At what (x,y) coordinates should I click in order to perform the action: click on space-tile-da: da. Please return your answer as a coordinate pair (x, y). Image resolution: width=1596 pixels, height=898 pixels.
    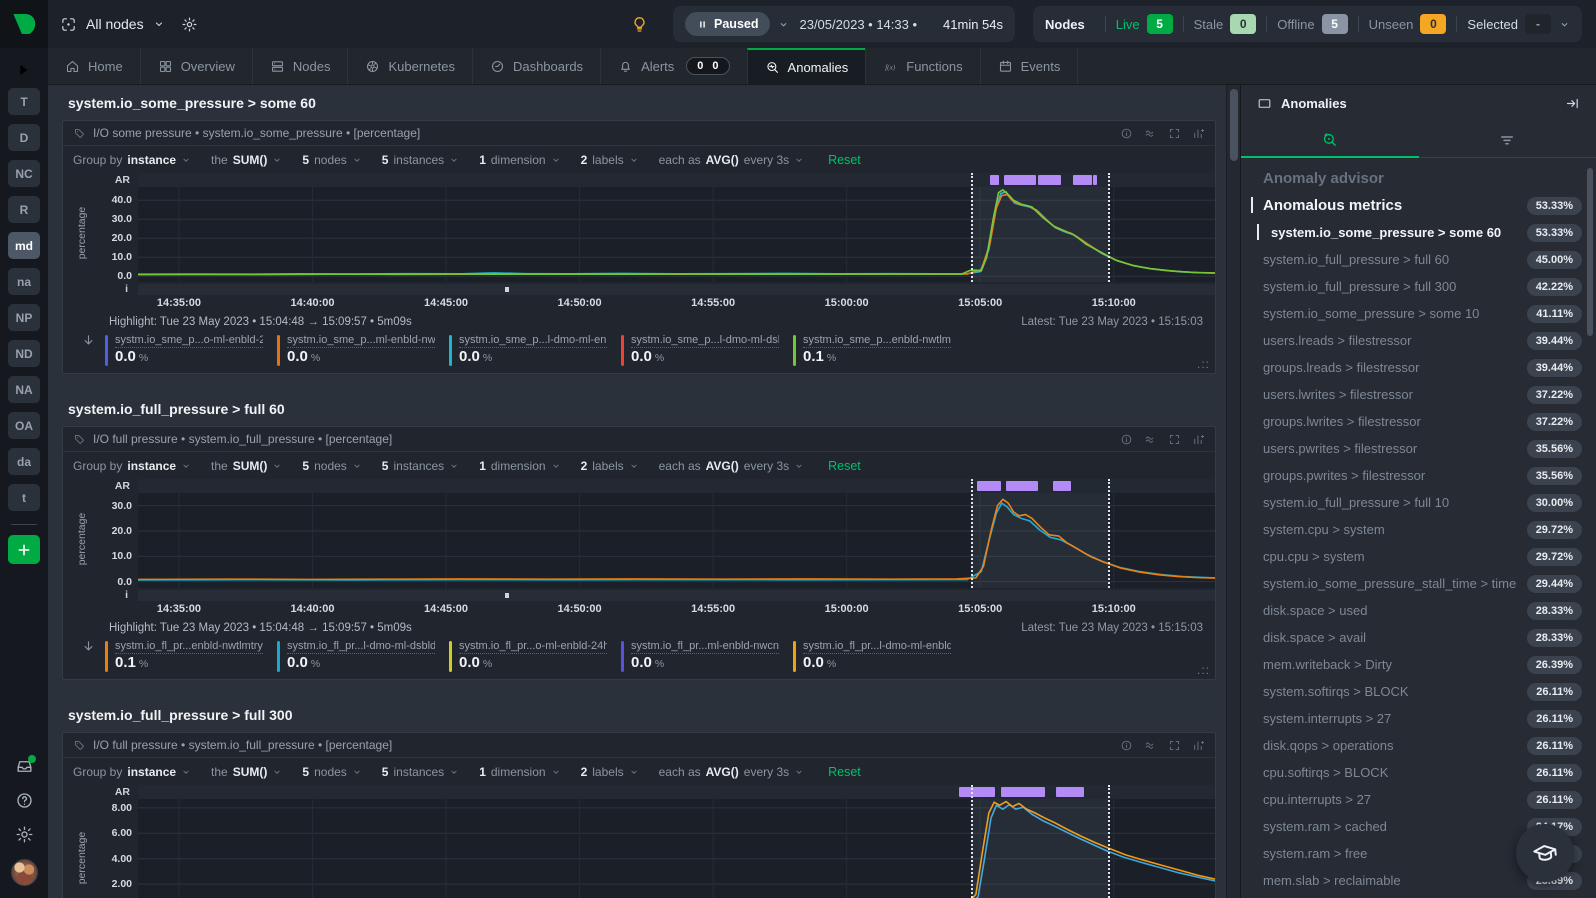
    Looking at the image, I should click on (24, 461).